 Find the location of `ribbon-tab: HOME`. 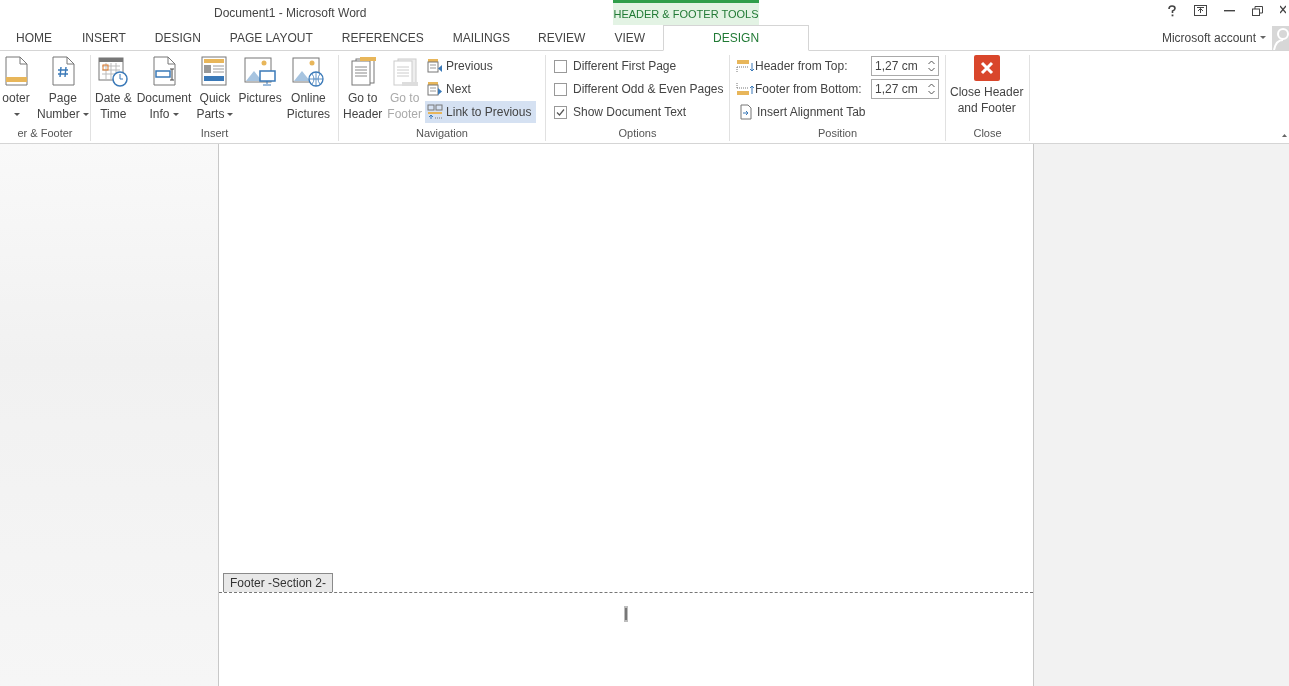

ribbon-tab: HOME is located at coordinates (34, 37).